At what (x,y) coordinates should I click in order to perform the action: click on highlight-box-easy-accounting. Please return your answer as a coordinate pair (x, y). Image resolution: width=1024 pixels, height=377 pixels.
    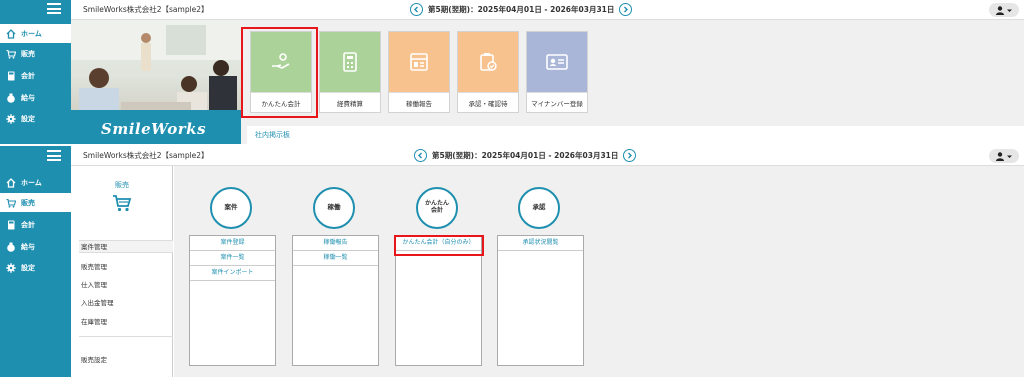
    Looking at the image, I should click on (279, 72).